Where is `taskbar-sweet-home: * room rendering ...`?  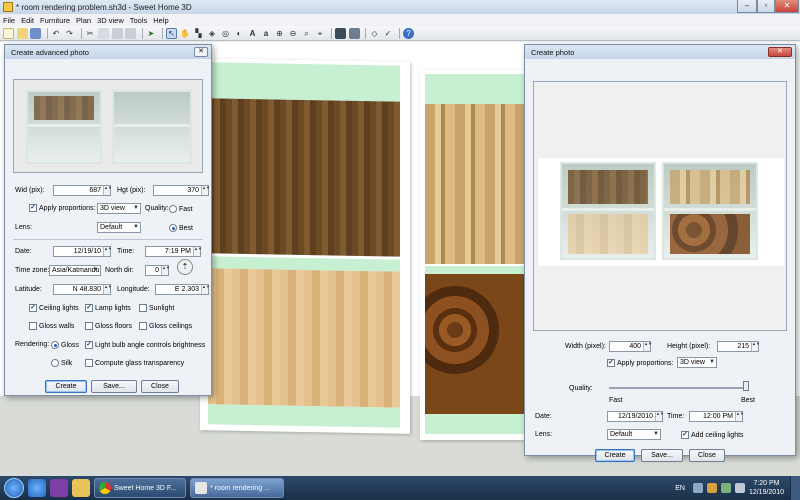
taskbar-sweet-home: * room rendering ... is located at coordinates (237, 488).